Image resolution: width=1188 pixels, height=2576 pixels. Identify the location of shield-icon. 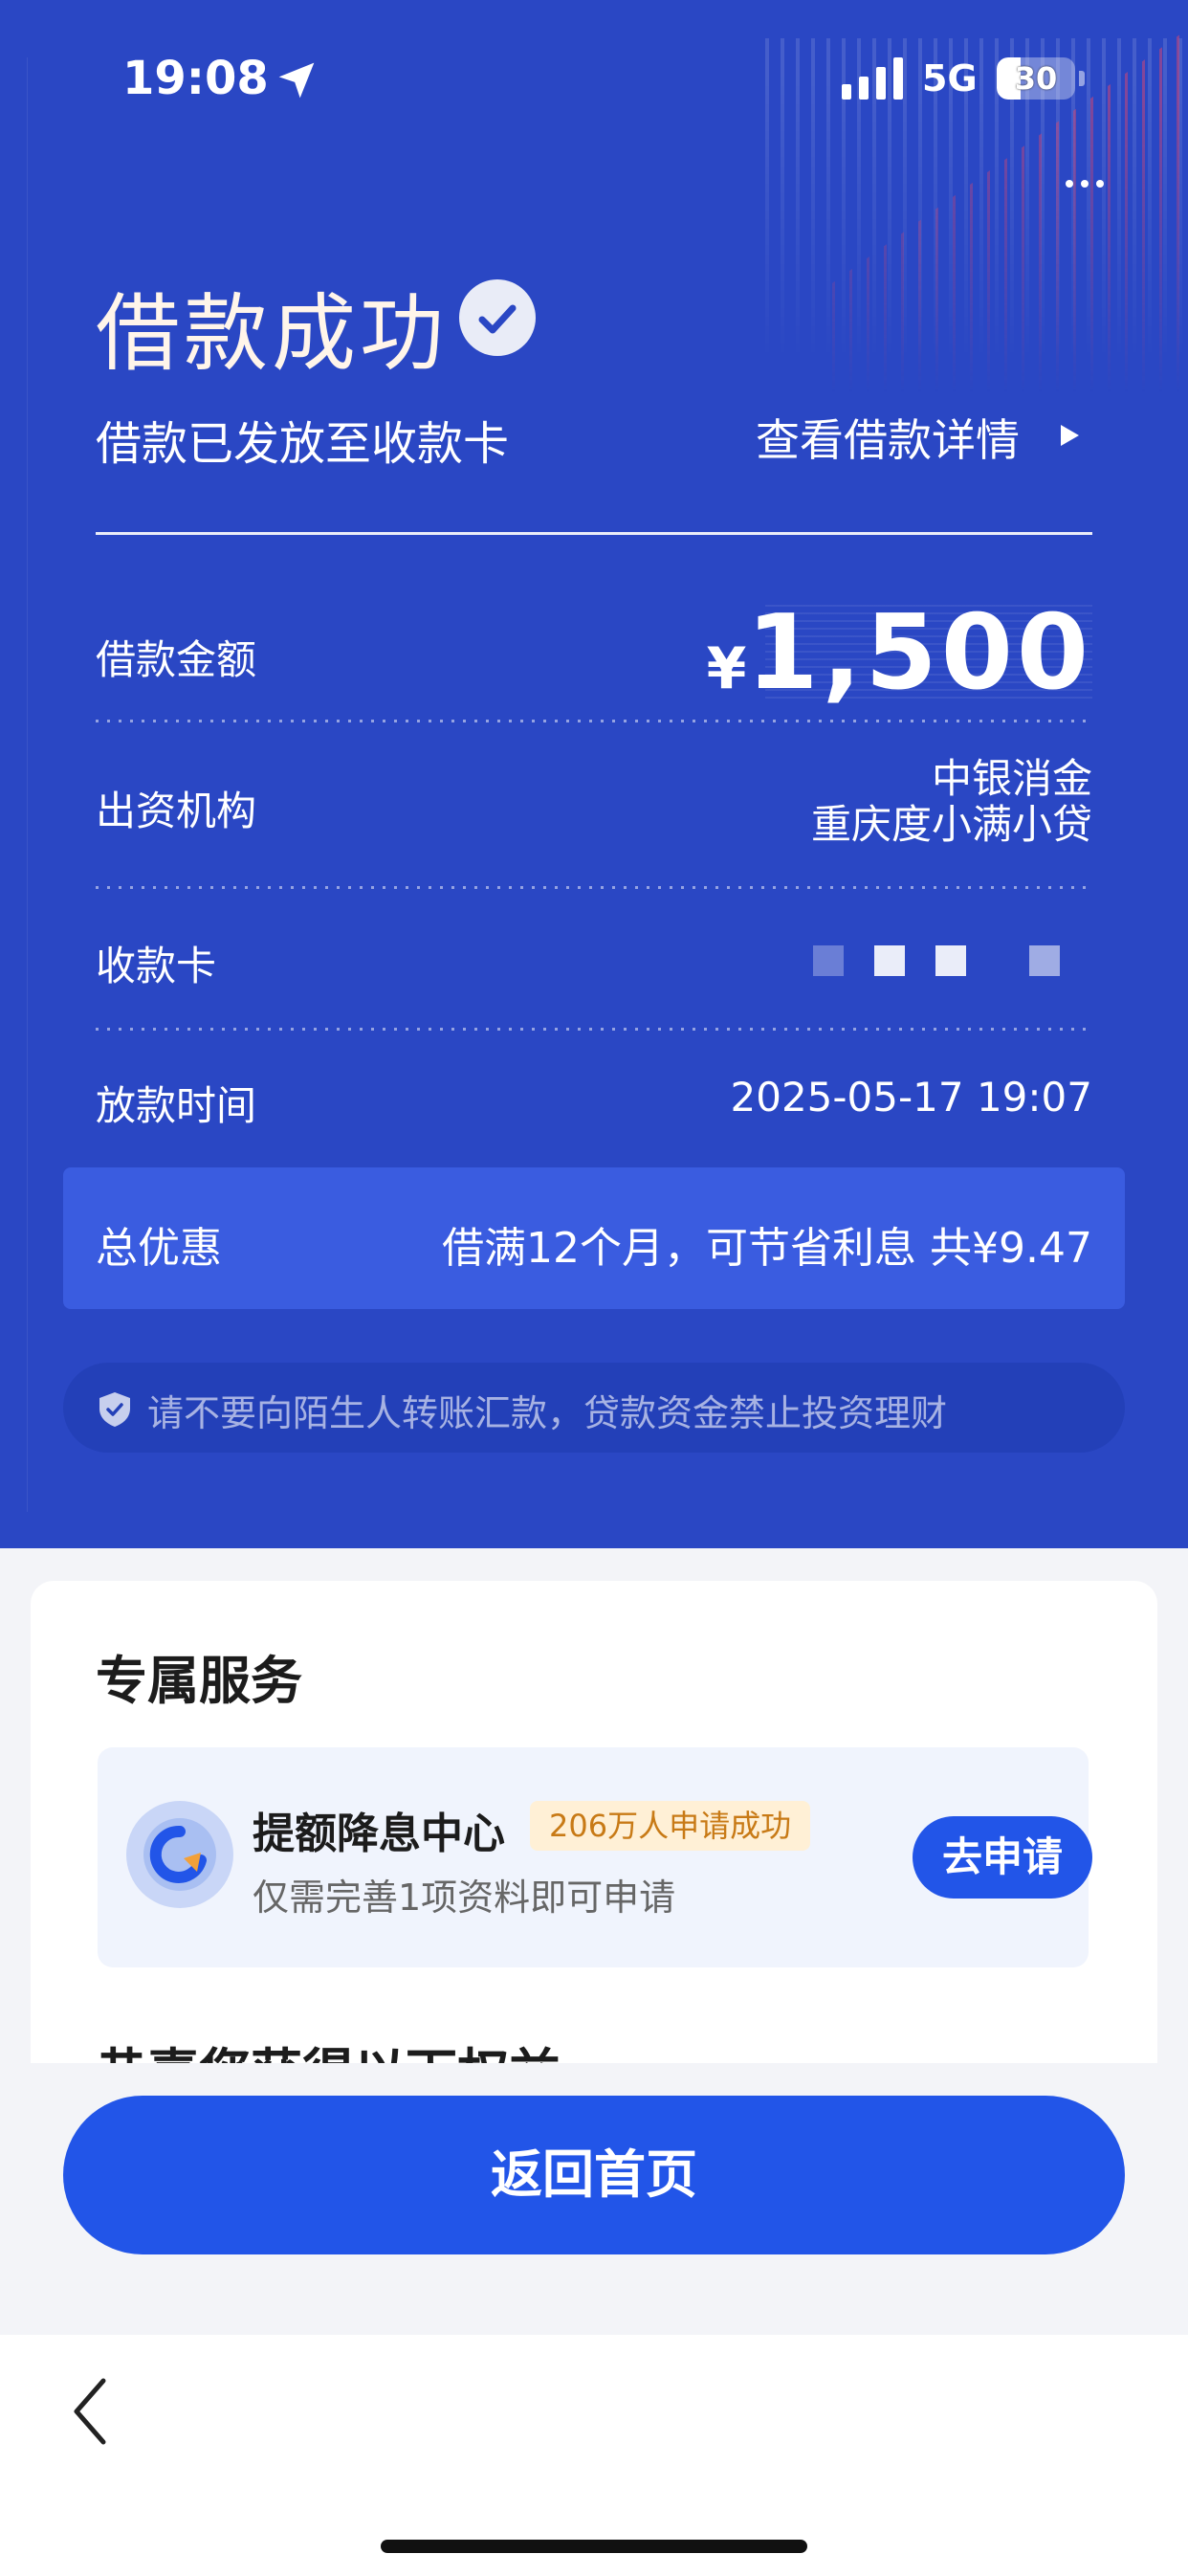
(114, 1409).